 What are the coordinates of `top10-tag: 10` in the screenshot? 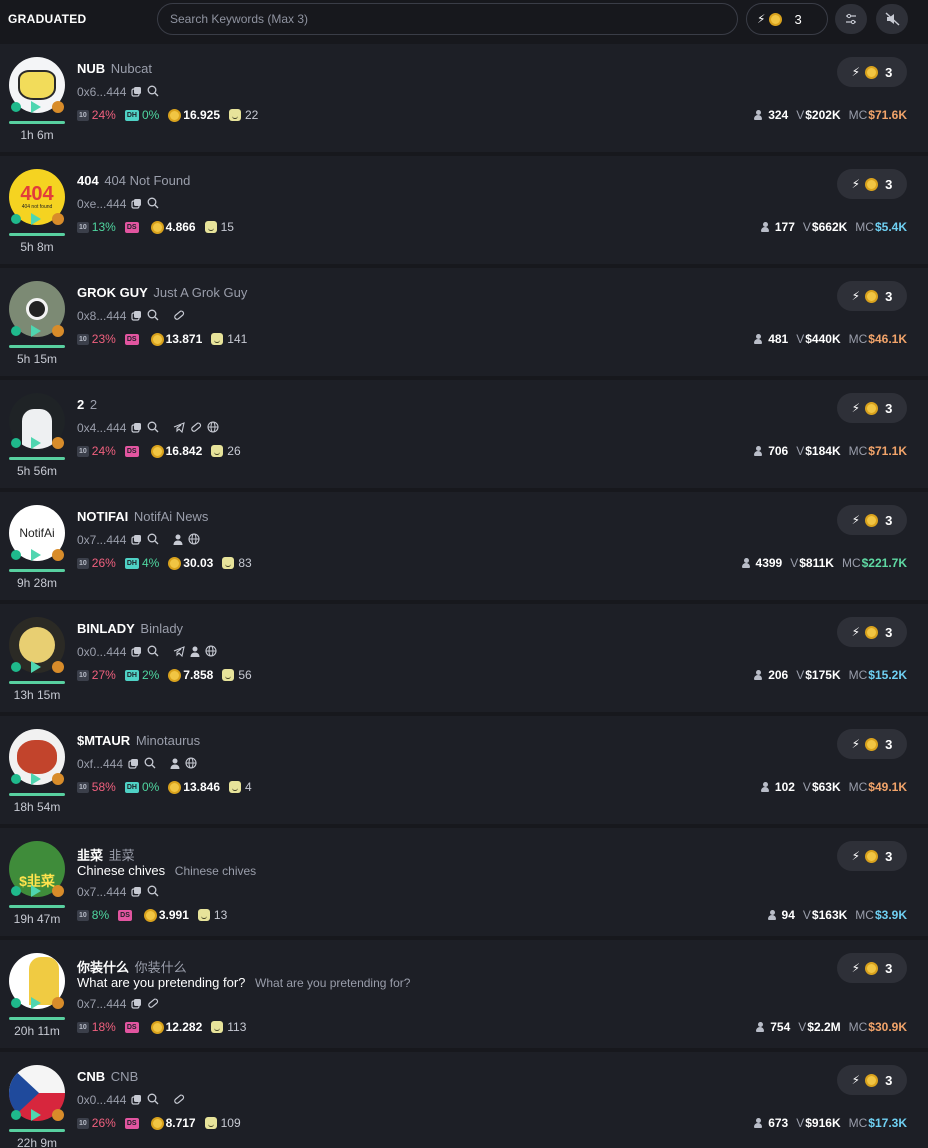 It's located at (83, 563).